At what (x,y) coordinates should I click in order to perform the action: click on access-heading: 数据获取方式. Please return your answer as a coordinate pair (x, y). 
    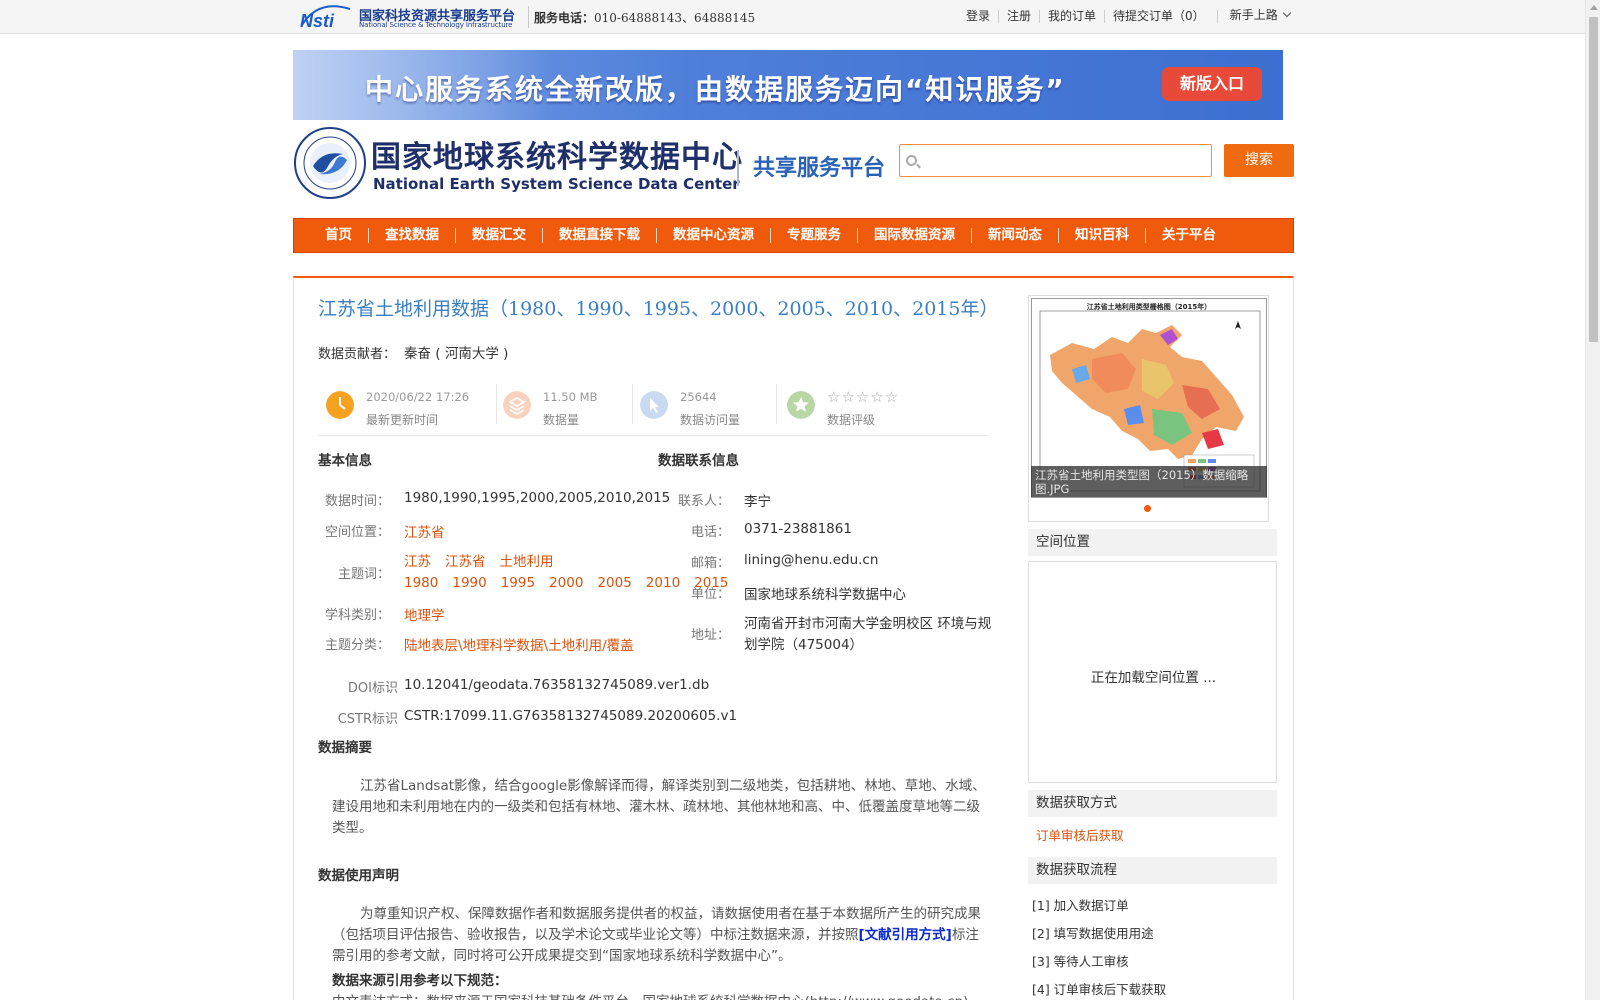
    Looking at the image, I should click on (1152, 803).